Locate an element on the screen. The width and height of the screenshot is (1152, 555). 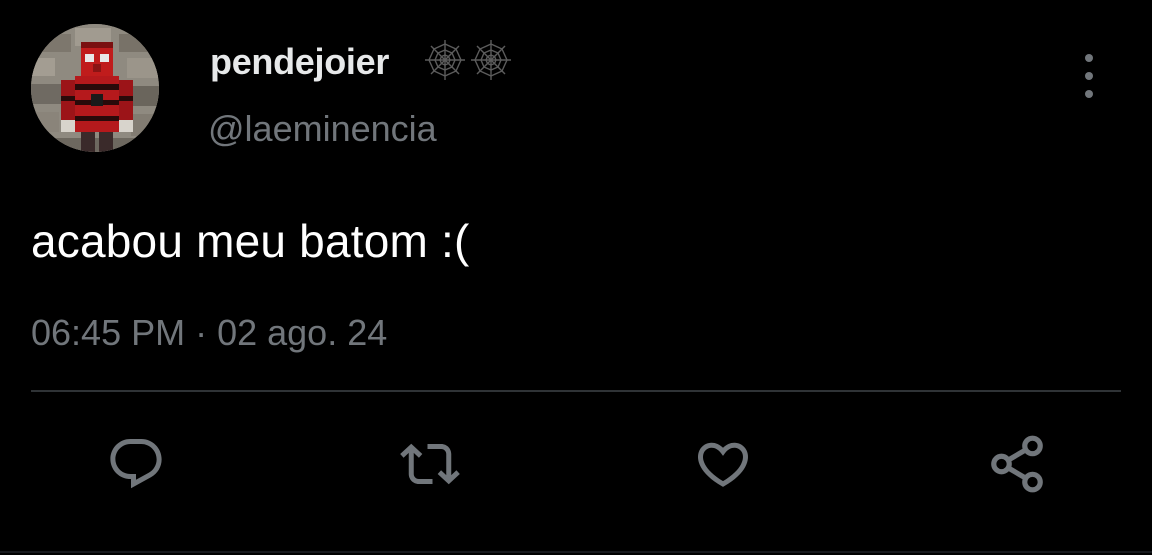
user-handle: @laeminencia is located at coordinates (322, 129).